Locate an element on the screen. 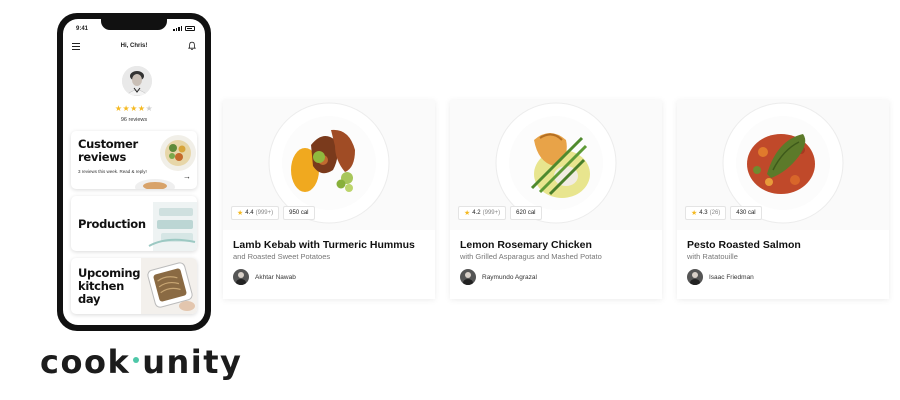  chef-info: Raymundo Agrazal is located at coordinates (498, 277).